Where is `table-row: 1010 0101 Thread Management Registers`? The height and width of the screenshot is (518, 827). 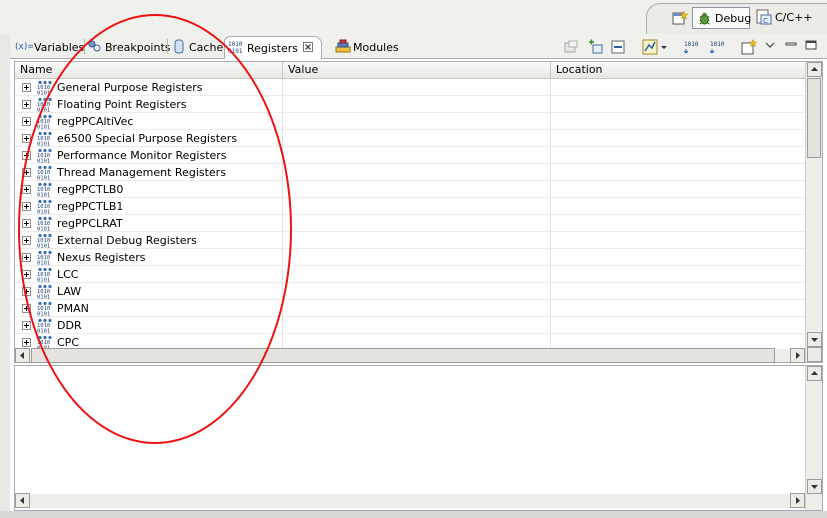 table-row: 1010 0101 Thread Management Registers is located at coordinates (410, 173).